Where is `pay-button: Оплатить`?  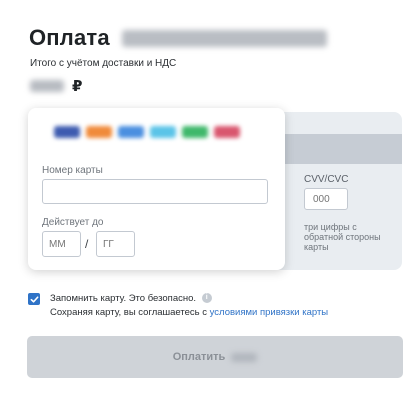
pay-button: Оплатить is located at coordinates (215, 357).